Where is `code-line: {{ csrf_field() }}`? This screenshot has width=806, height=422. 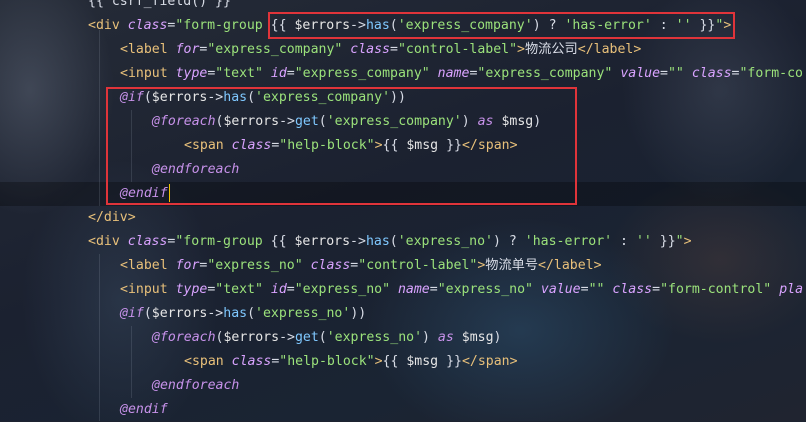 code-line: {{ csrf_field() }} is located at coordinates (159, 7).